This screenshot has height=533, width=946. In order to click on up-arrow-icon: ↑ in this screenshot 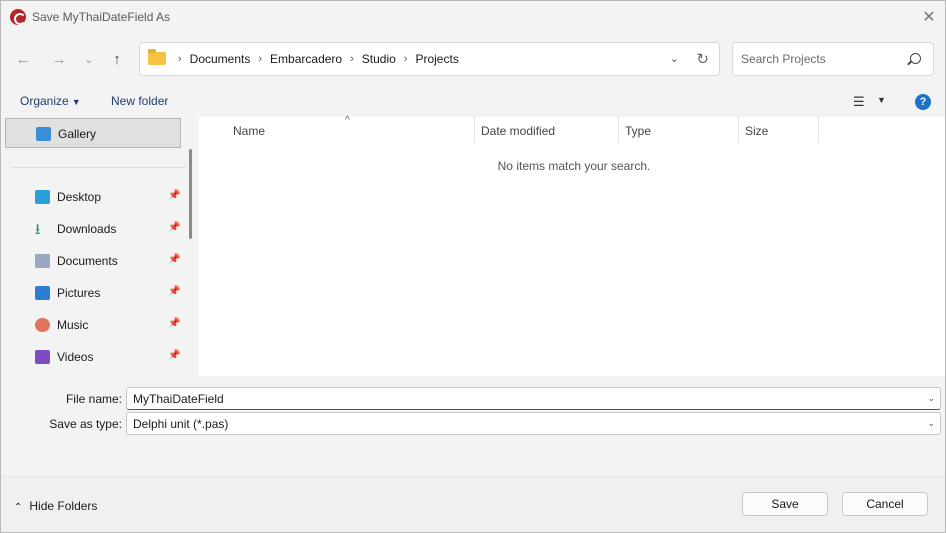, I will do `click(117, 59)`.